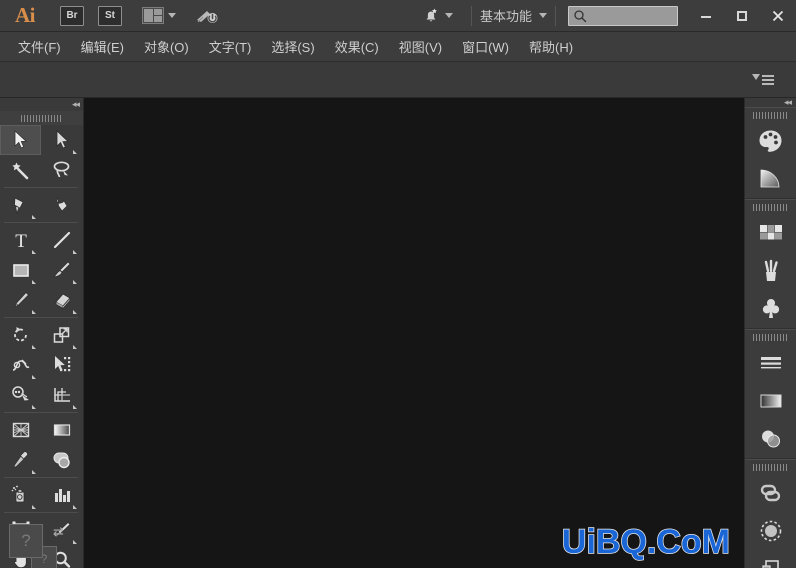 This screenshot has width=796, height=568. Describe the element at coordinates (770, 493) in the screenshot. I see `appearance-panel-icon` at that location.